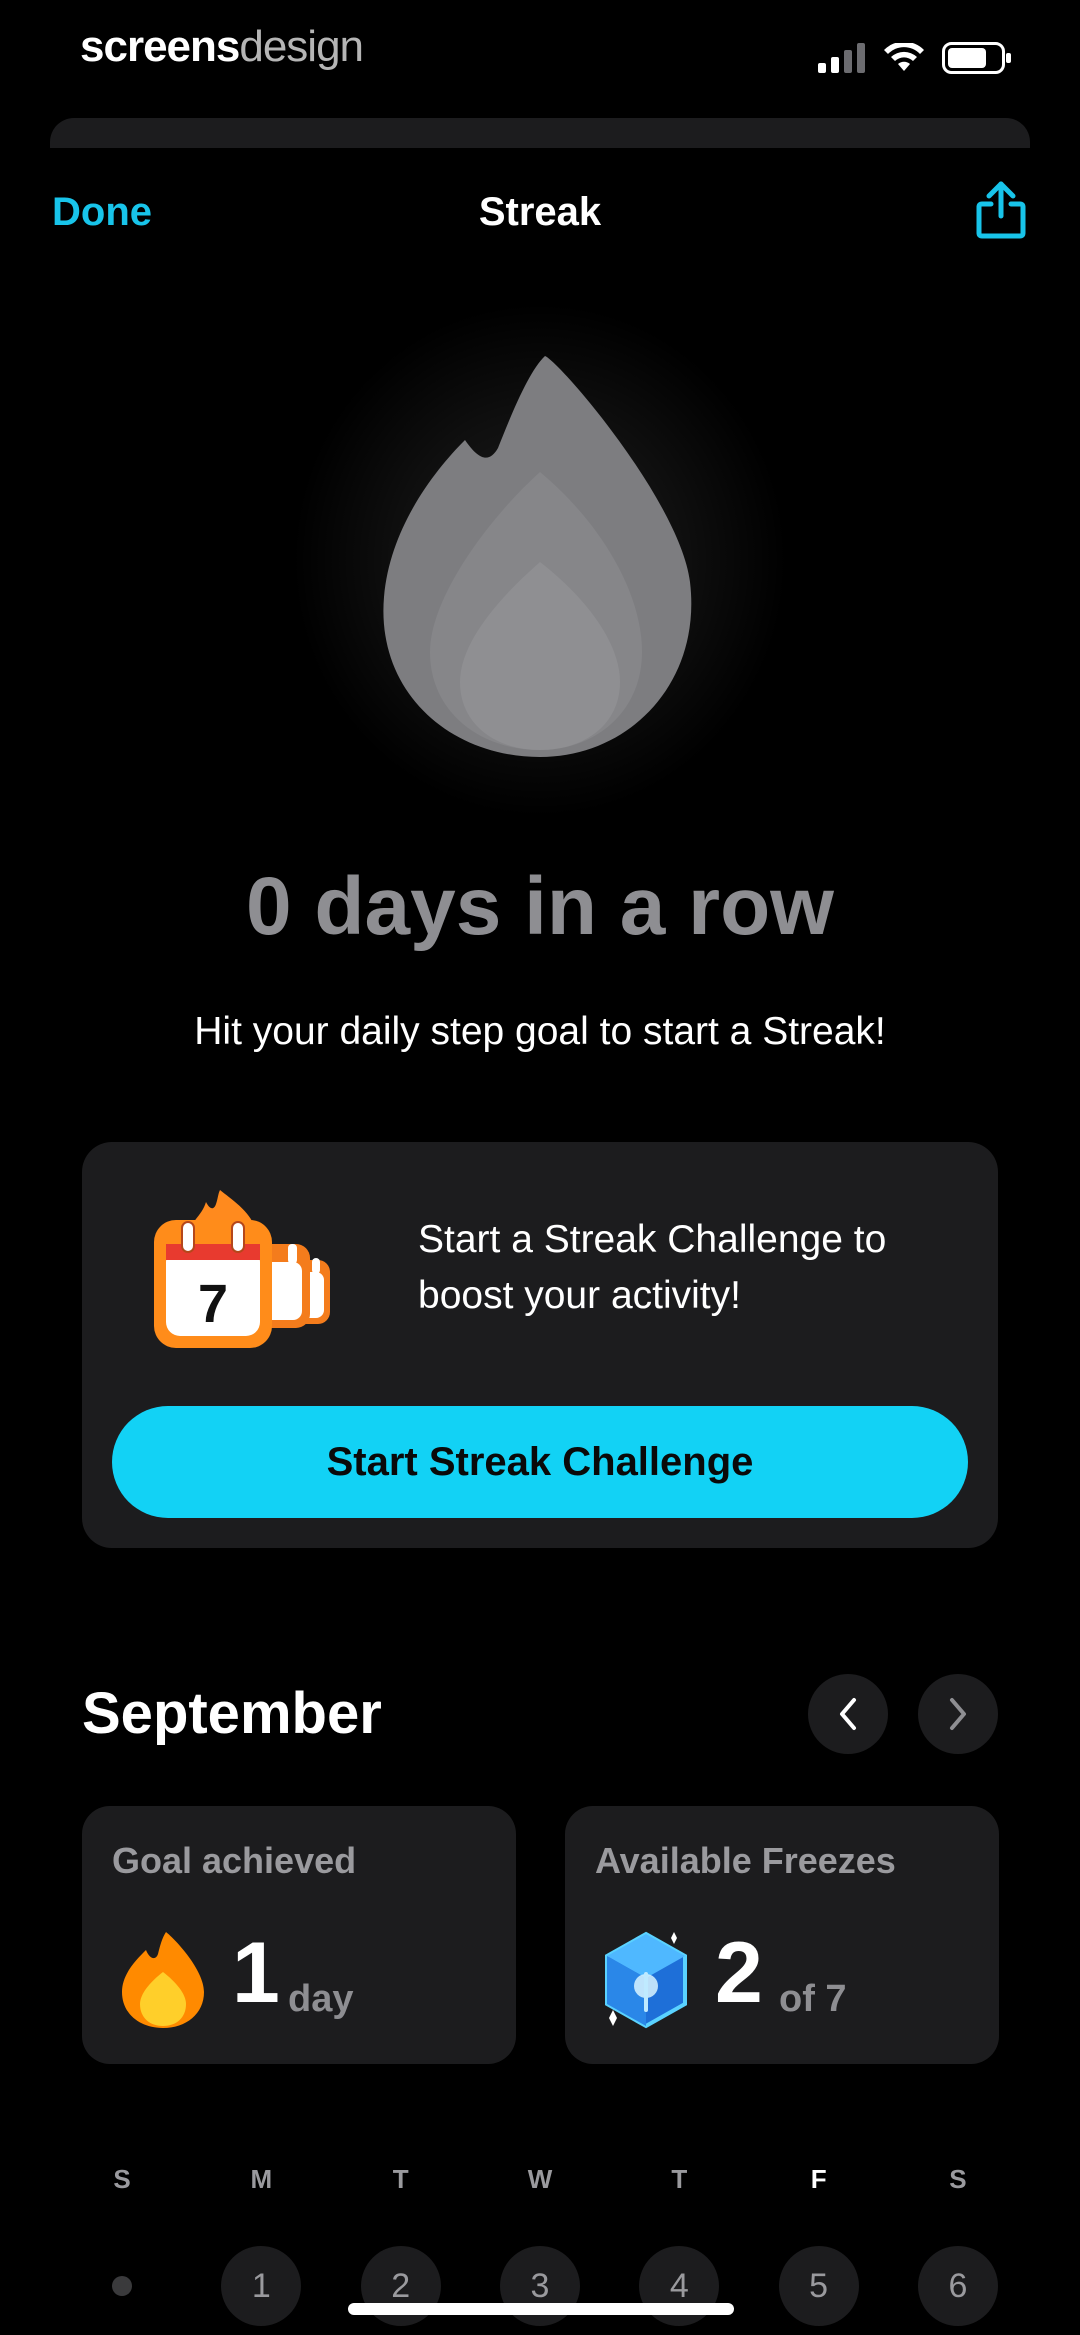 The width and height of the screenshot is (1080, 2335). I want to click on calendar-number: 7, so click(213, 1304).